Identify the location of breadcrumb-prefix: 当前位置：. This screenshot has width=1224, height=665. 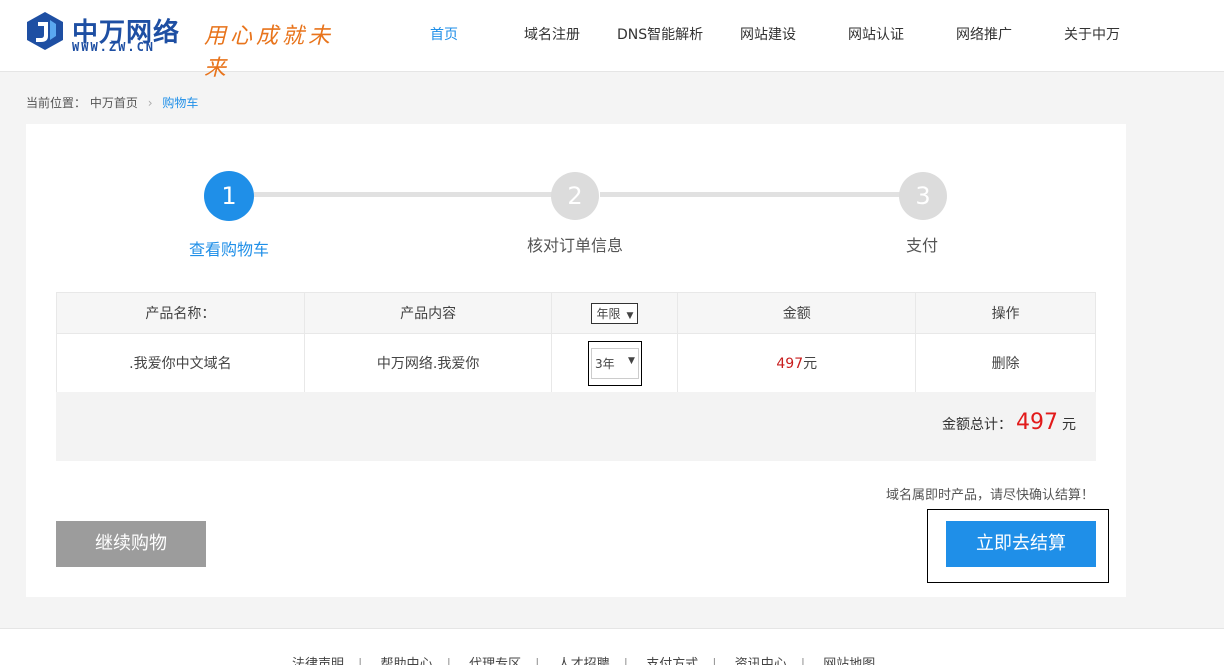
(56, 103).